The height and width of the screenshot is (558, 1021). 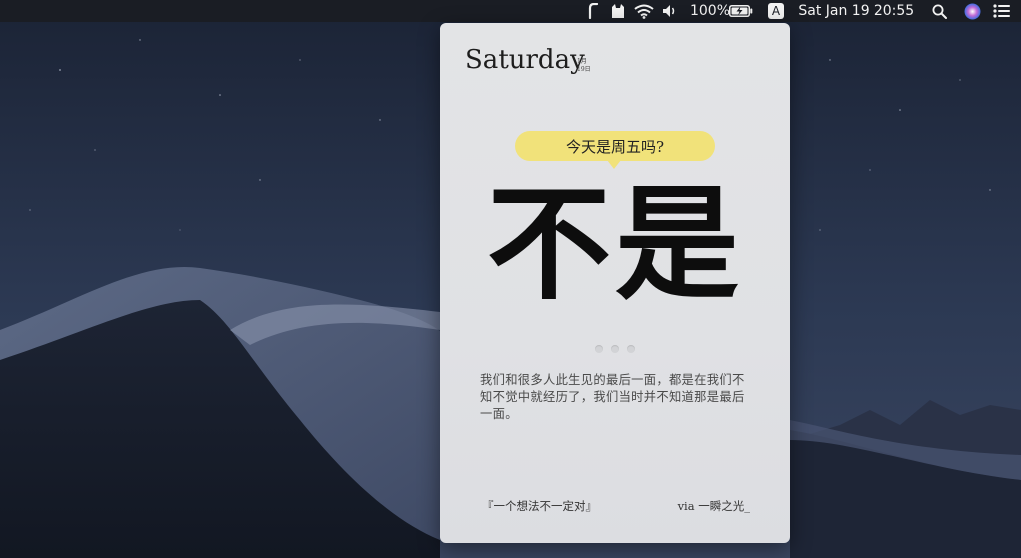 I want to click on spotlight-search-icon, so click(x=939, y=11).